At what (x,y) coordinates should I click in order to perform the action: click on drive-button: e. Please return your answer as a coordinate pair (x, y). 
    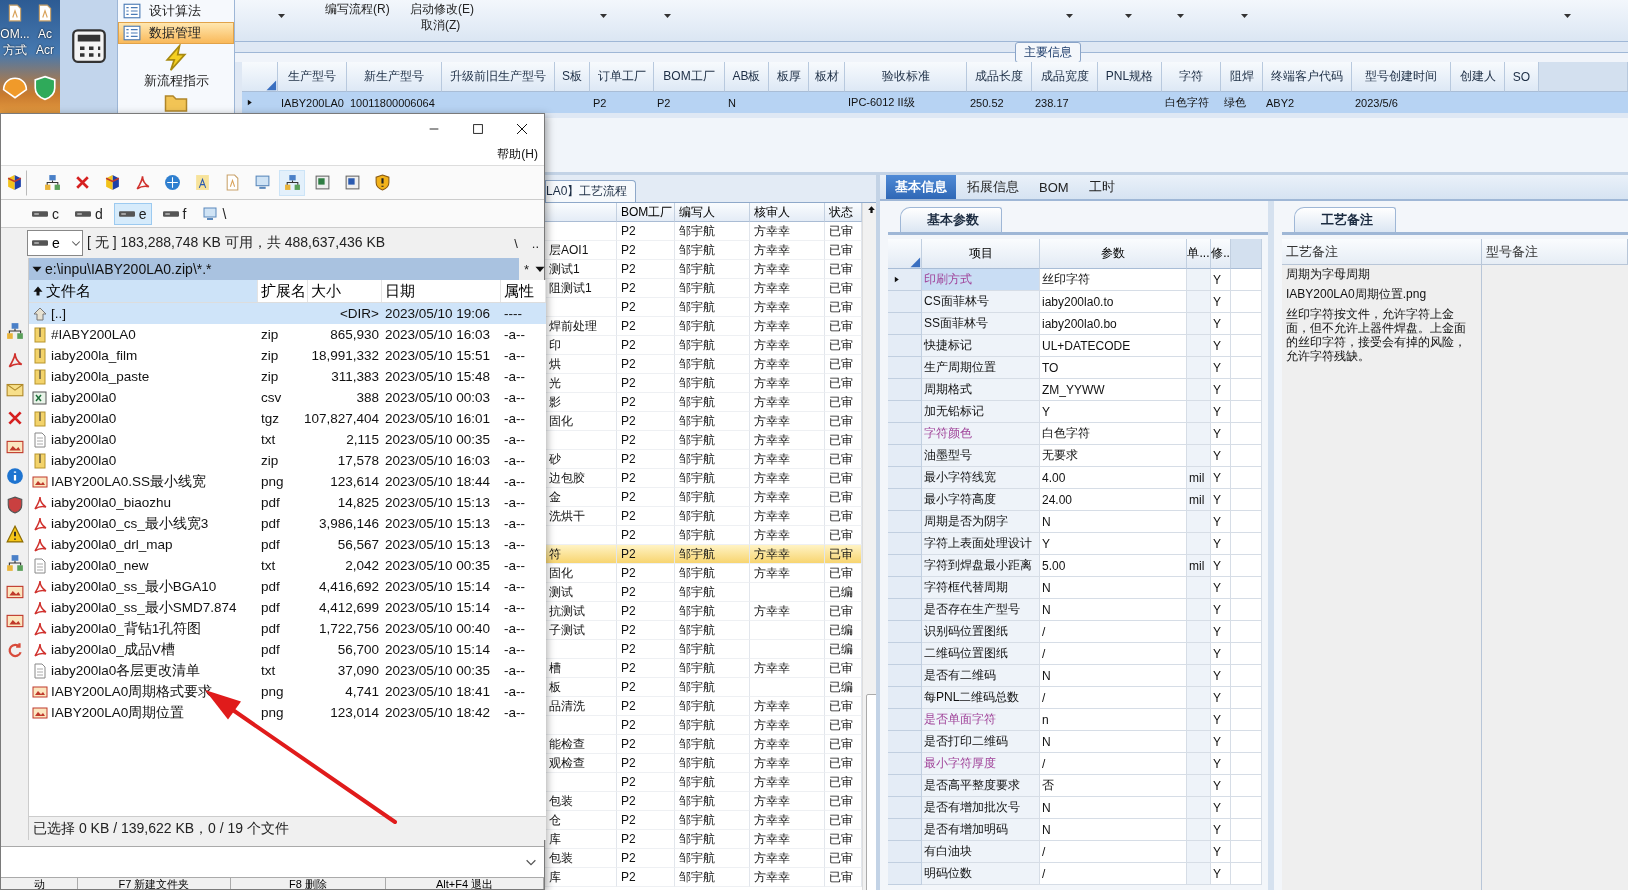
    Looking at the image, I should click on (132, 213).